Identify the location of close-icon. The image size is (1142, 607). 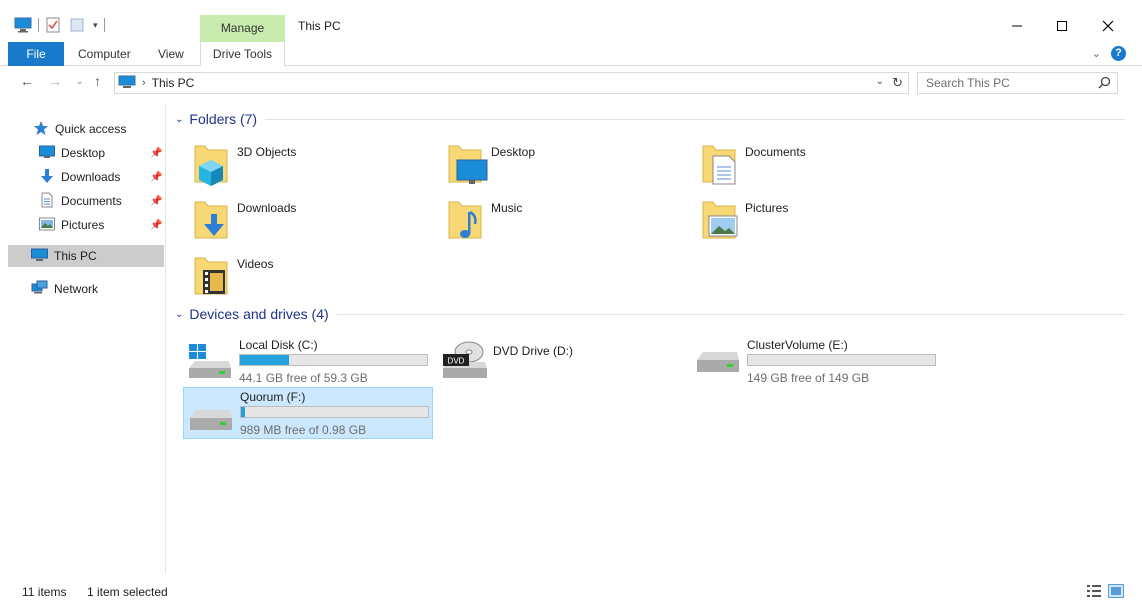
(1108, 26).